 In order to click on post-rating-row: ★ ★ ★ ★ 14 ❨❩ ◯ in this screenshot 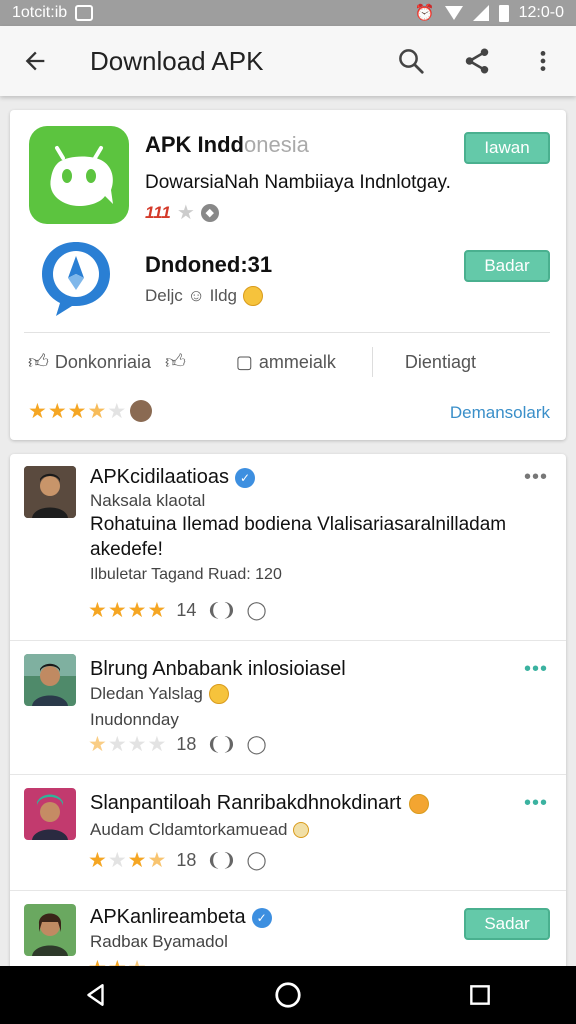, I will do `click(177, 610)`.